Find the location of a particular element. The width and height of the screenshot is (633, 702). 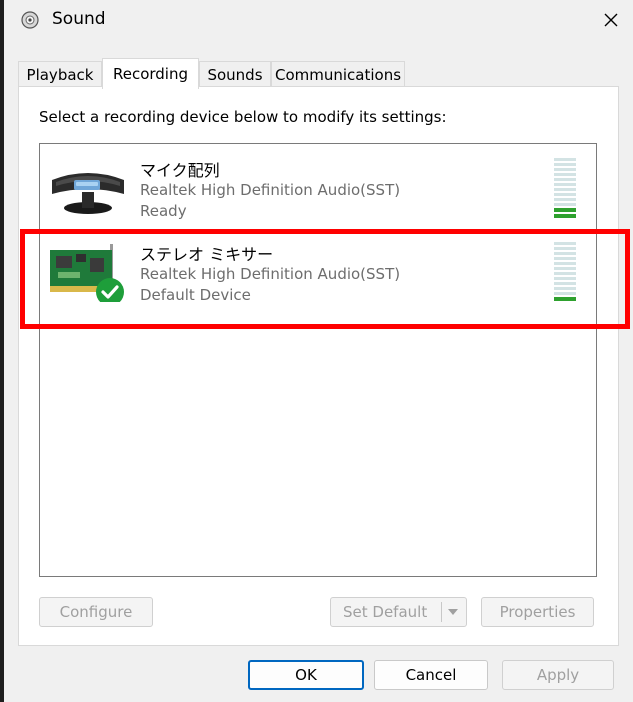

cancel-label: Cancel is located at coordinates (431, 675).